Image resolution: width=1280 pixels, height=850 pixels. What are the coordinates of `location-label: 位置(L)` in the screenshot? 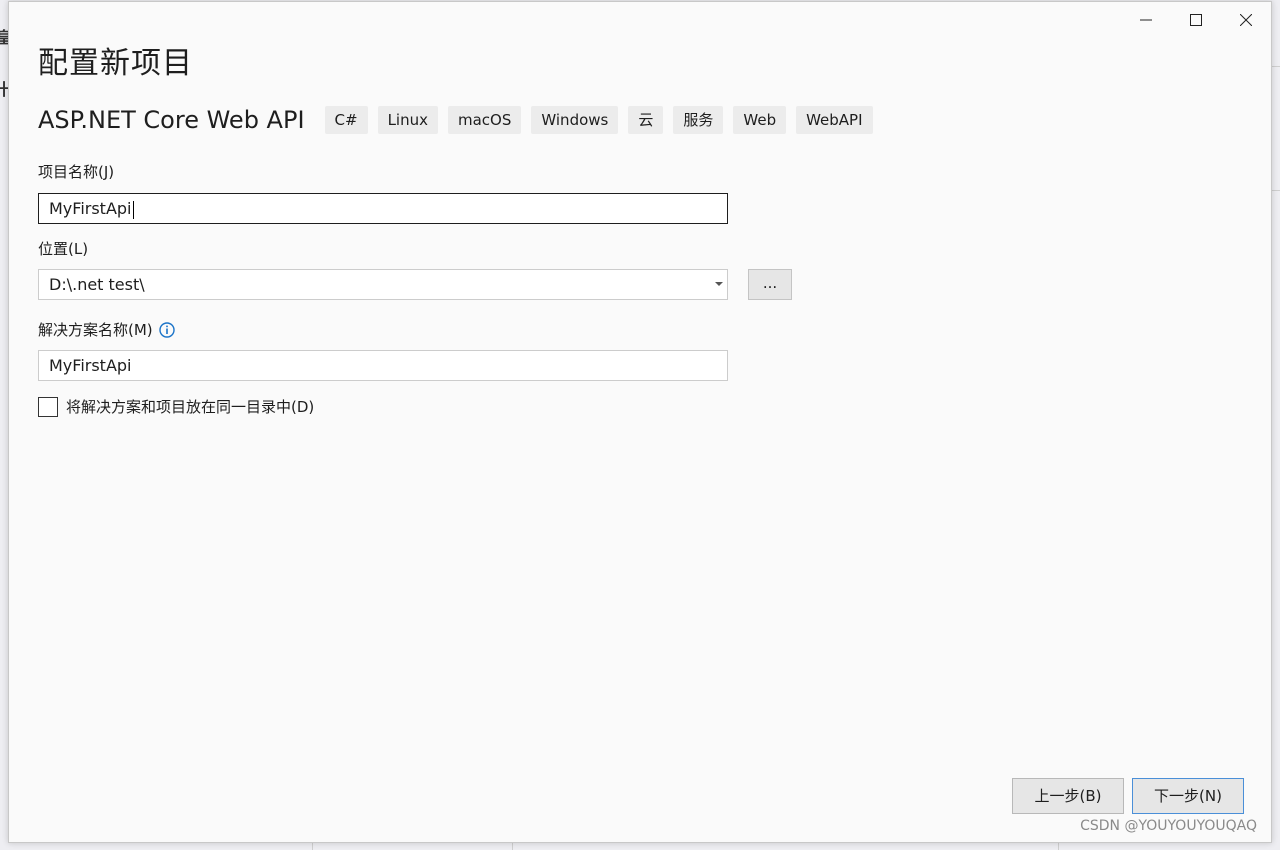 It's located at (63, 249).